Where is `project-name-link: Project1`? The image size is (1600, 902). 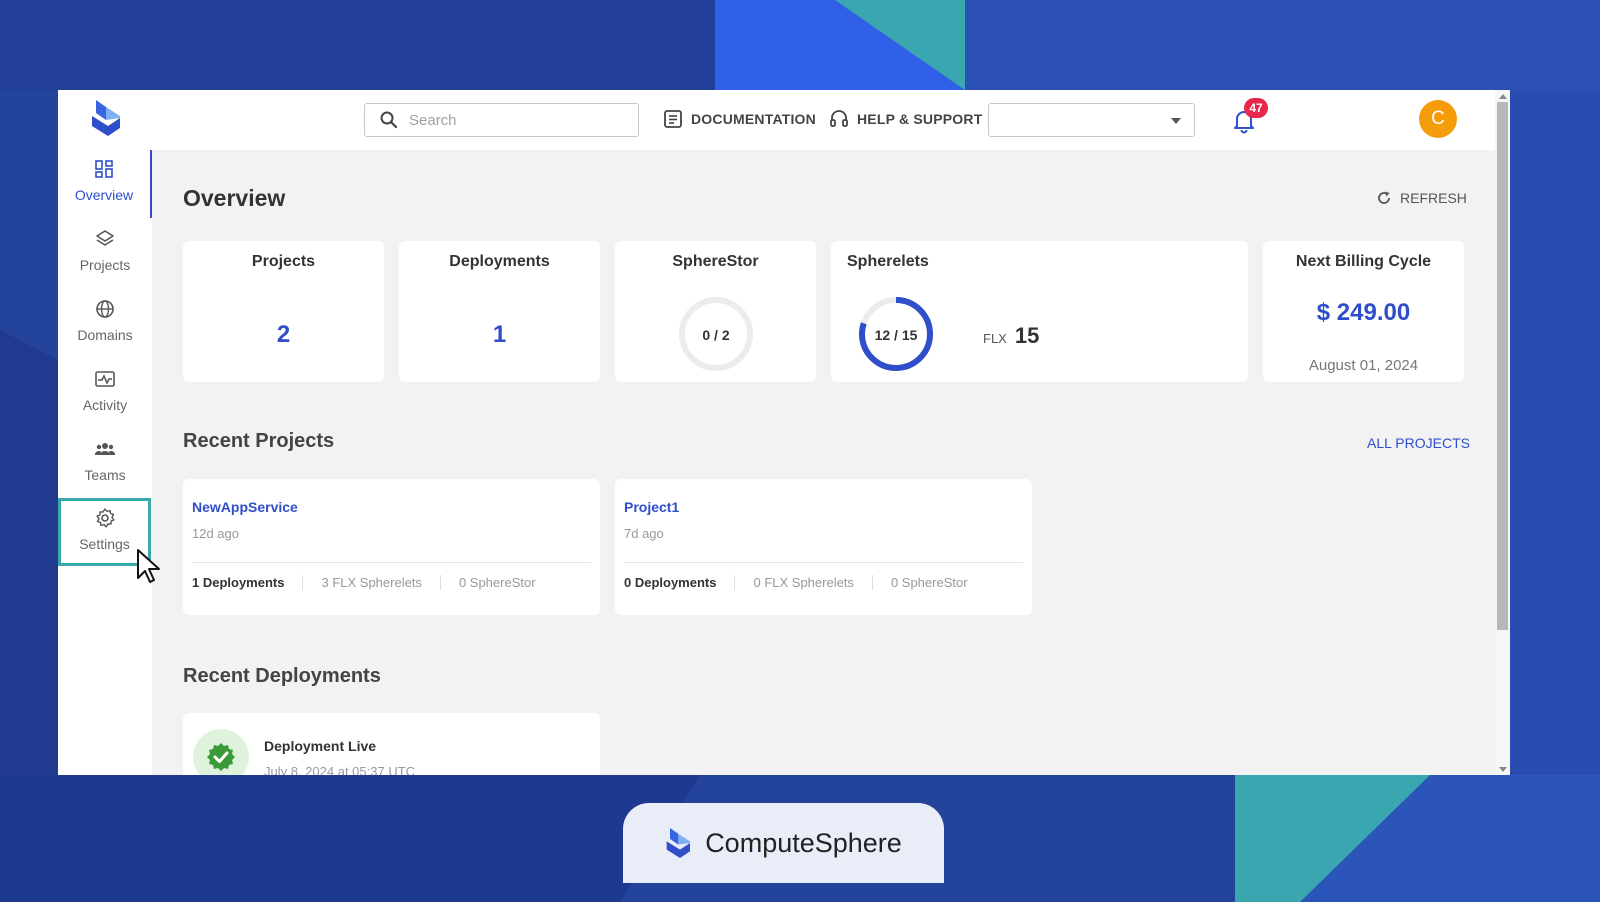
project-name-link: Project1 is located at coordinates (651, 507).